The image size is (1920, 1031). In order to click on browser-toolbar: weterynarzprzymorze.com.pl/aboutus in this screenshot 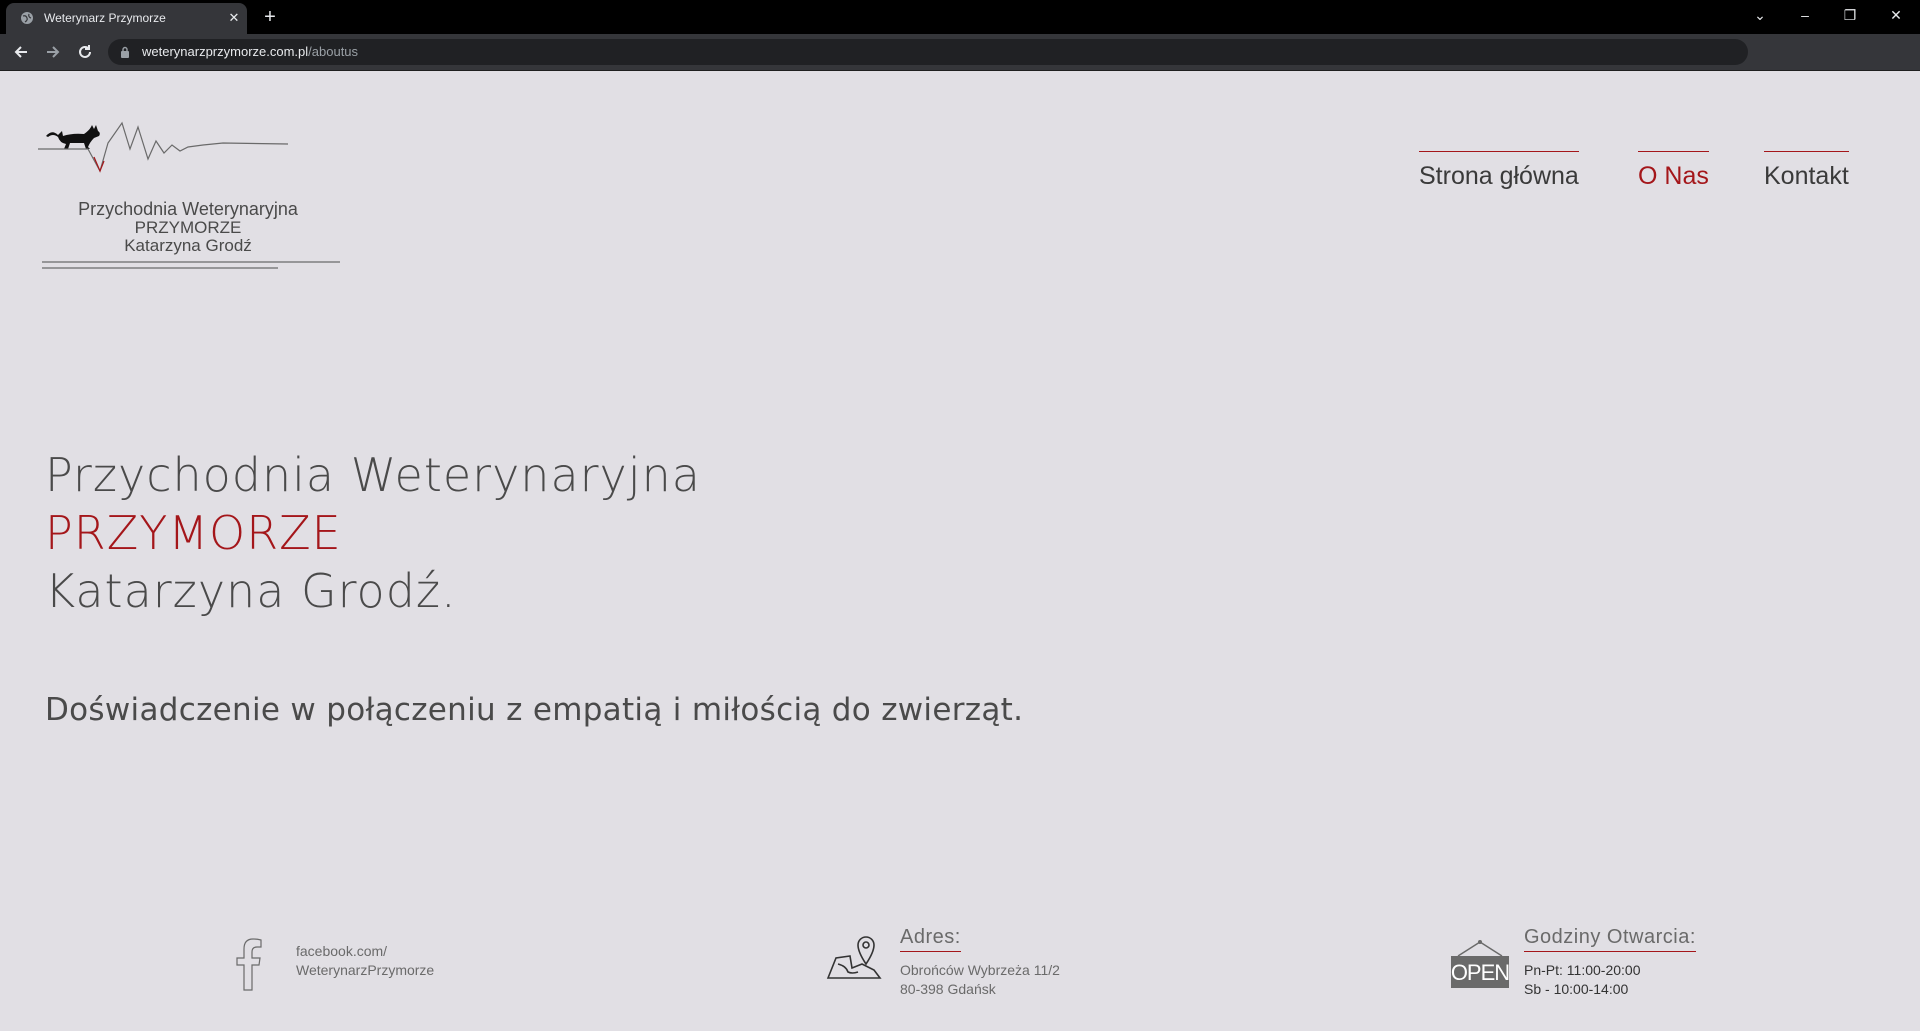, I will do `click(960, 52)`.